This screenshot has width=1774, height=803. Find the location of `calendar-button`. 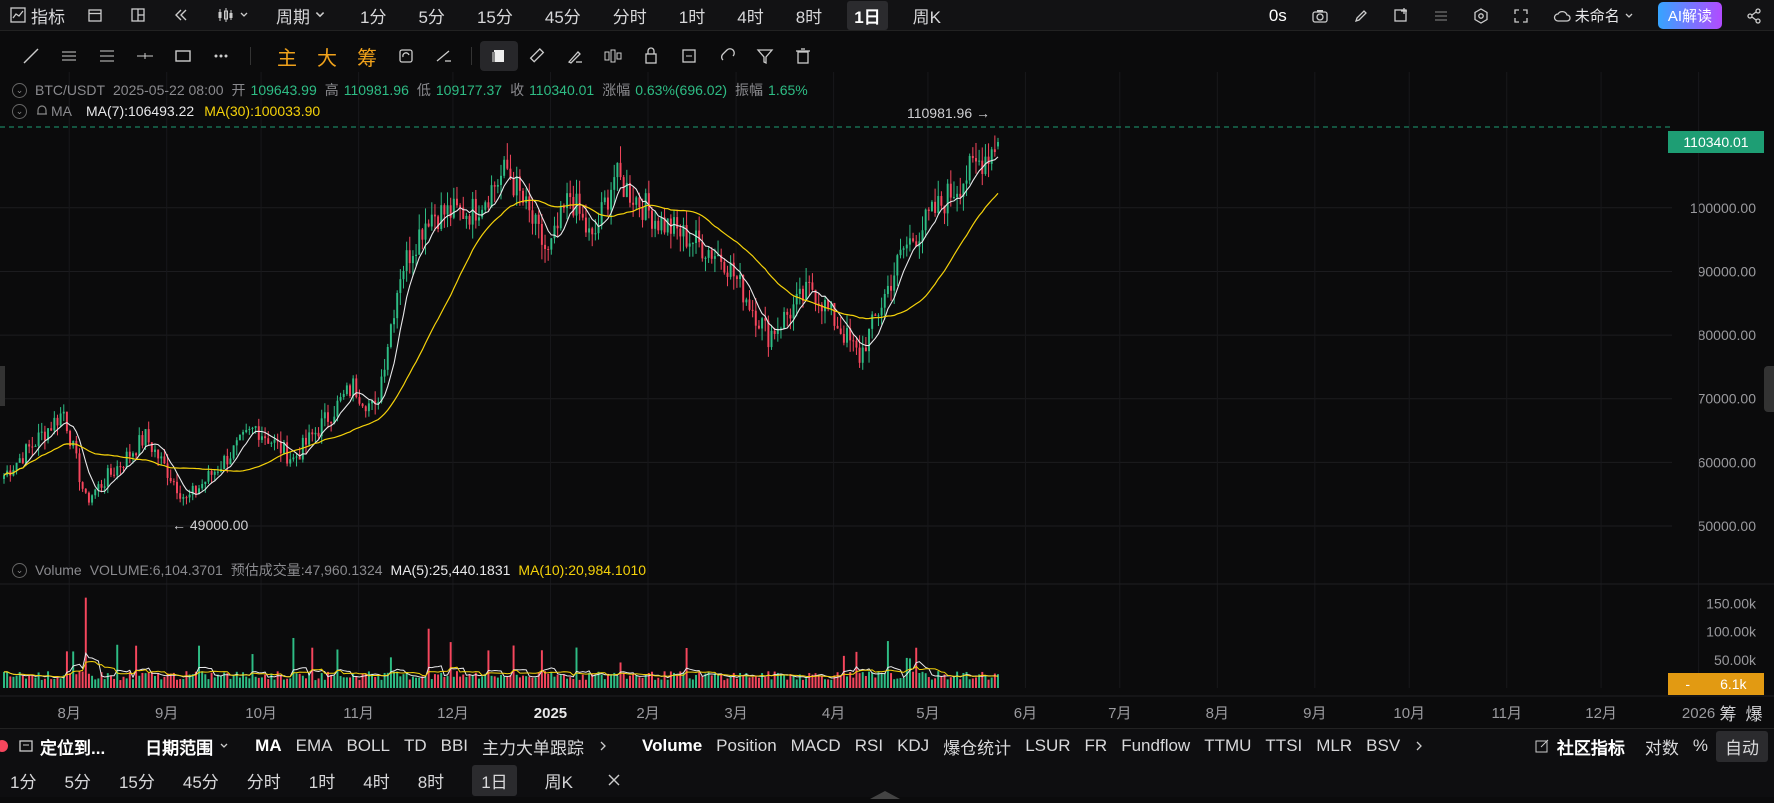

calendar-button is located at coordinates (97, 15).